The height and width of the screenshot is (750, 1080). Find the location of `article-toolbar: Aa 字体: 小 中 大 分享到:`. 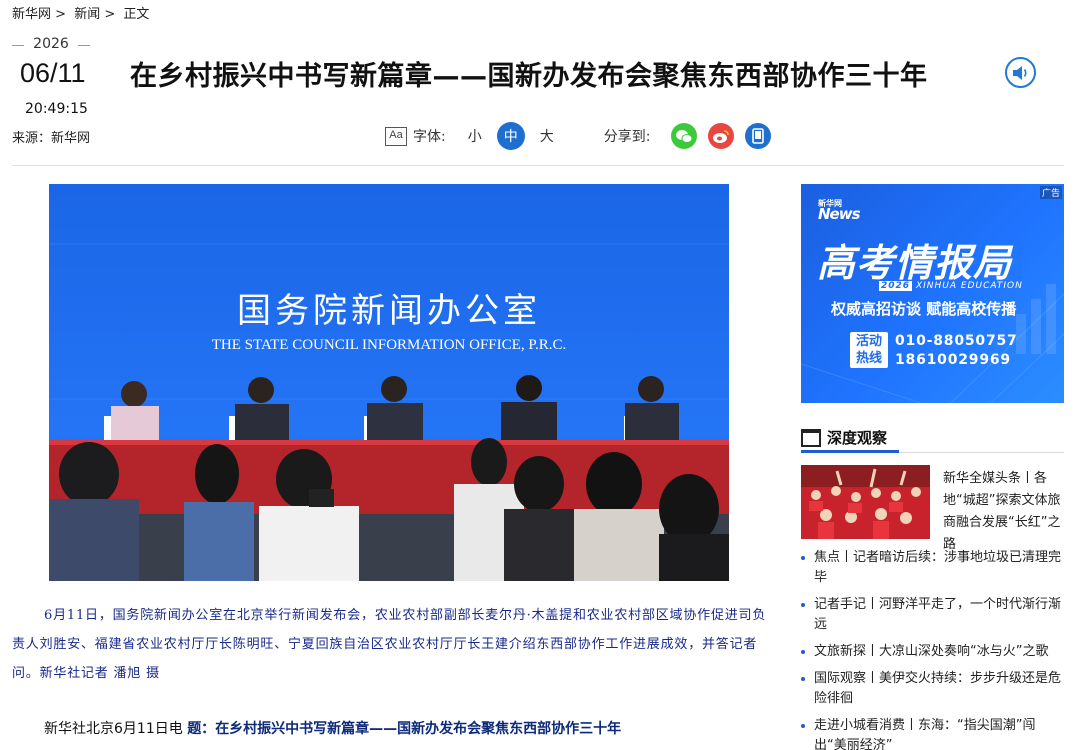

article-toolbar: Aa 字体: 小 中 大 分享到: is located at coordinates (578, 136).